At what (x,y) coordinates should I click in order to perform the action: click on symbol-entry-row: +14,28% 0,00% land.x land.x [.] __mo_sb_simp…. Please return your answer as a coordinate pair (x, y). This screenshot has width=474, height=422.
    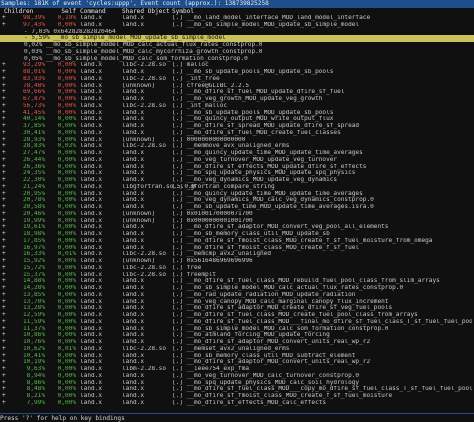
    Looking at the image, I should click on (237, 288).